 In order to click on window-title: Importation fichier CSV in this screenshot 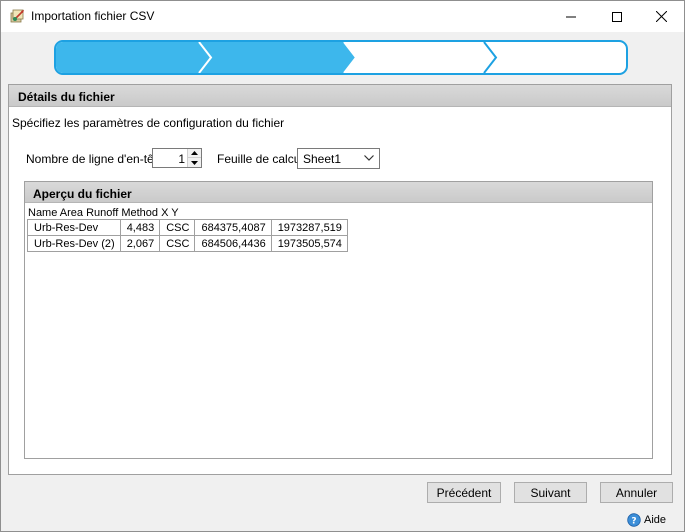, I will do `click(93, 16)`.